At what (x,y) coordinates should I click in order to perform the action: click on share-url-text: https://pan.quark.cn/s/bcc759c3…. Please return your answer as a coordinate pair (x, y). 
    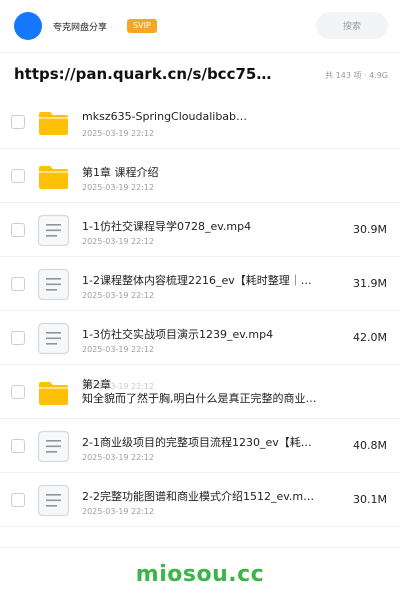
    Looking at the image, I should click on (145, 74).